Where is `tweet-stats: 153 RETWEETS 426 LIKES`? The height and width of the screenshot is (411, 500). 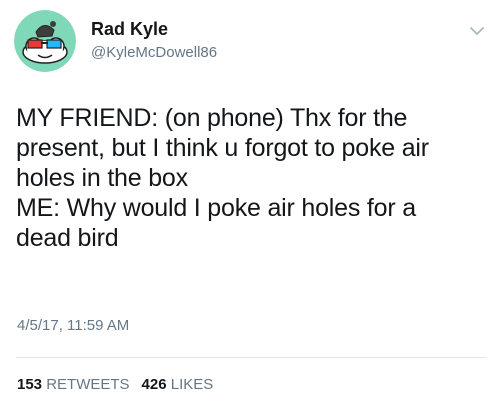
tweet-stats: 153 RETWEETS 426 LIKES is located at coordinates (115, 384).